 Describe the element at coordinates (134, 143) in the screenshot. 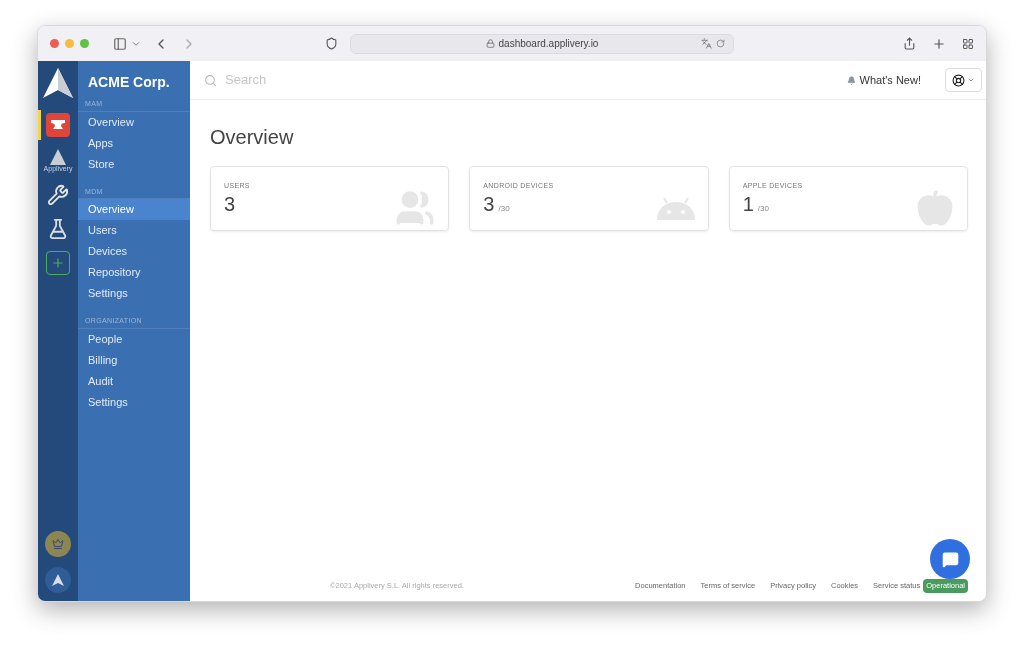

I see `sidebar-item: Apps` at that location.